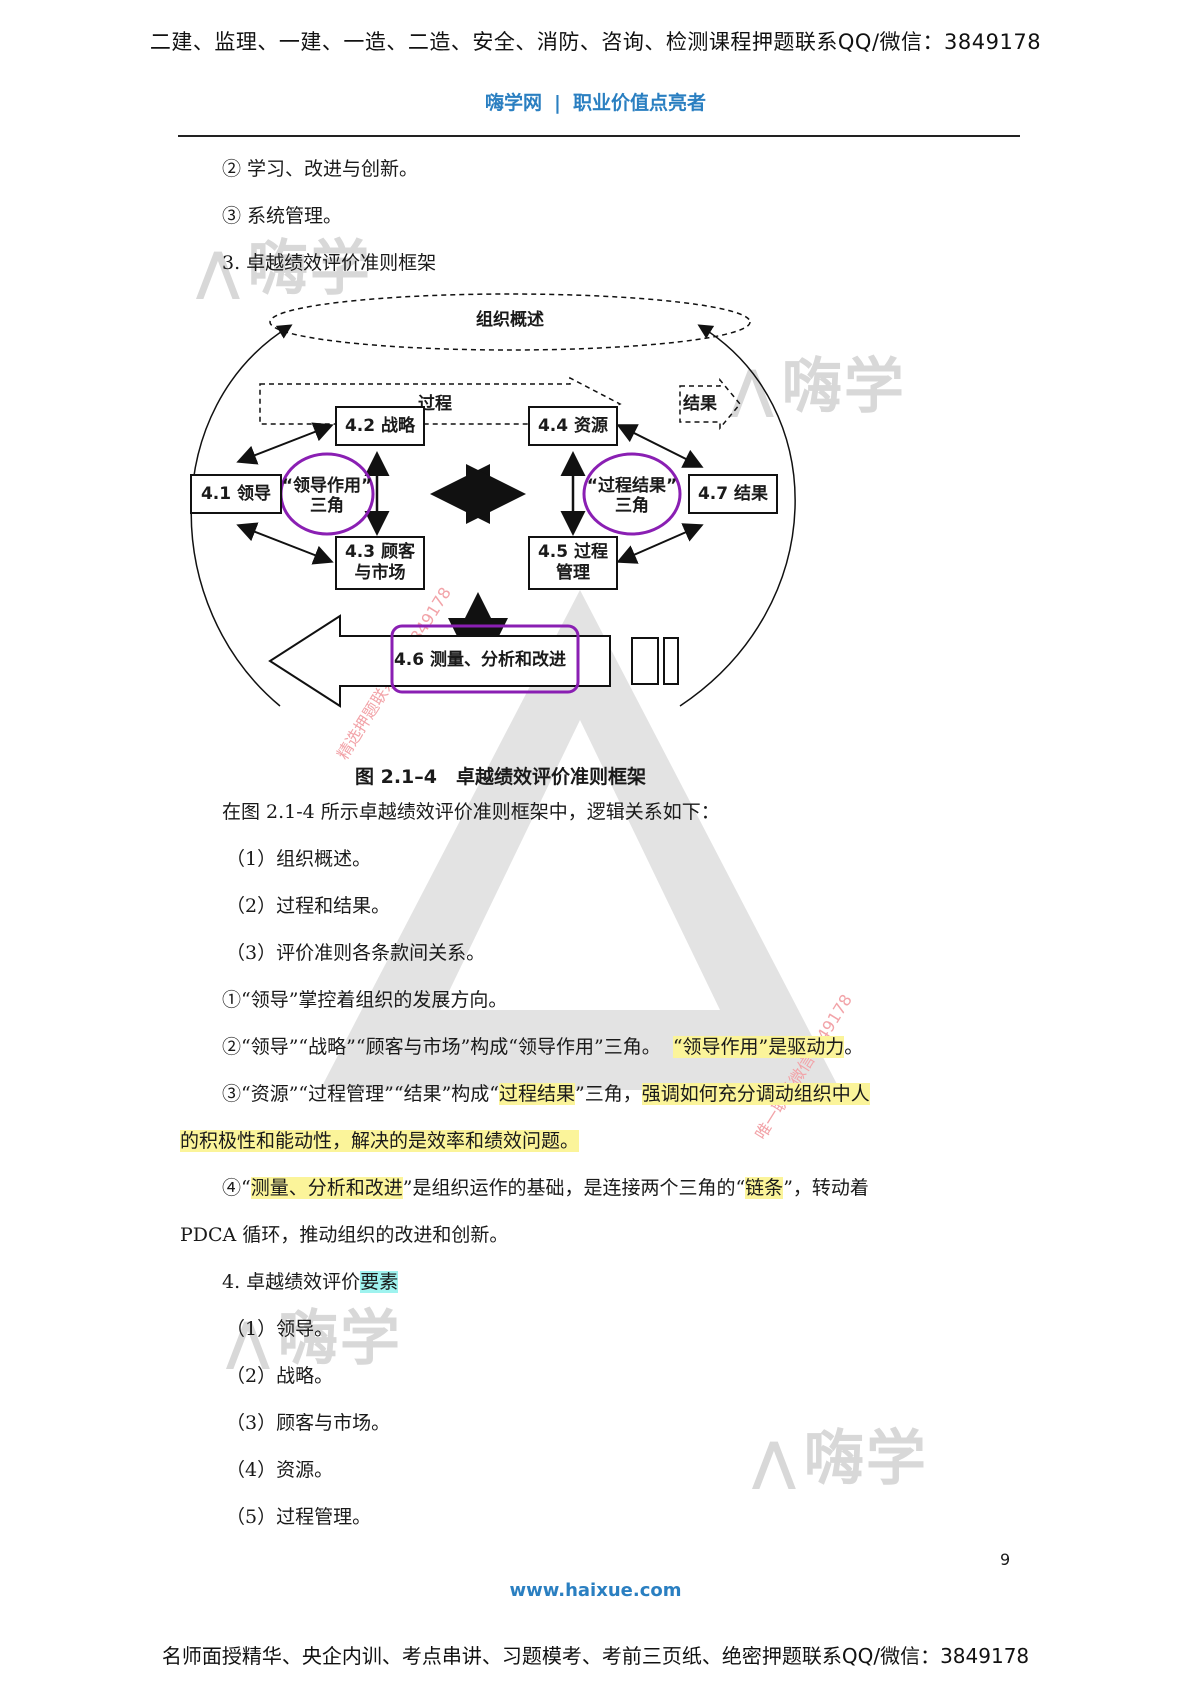 This screenshot has width=1191, height=1684. What do you see at coordinates (308, 906) in the screenshot?
I see `list-item: （2）过程和结果。` at bounding box center [308, 906].